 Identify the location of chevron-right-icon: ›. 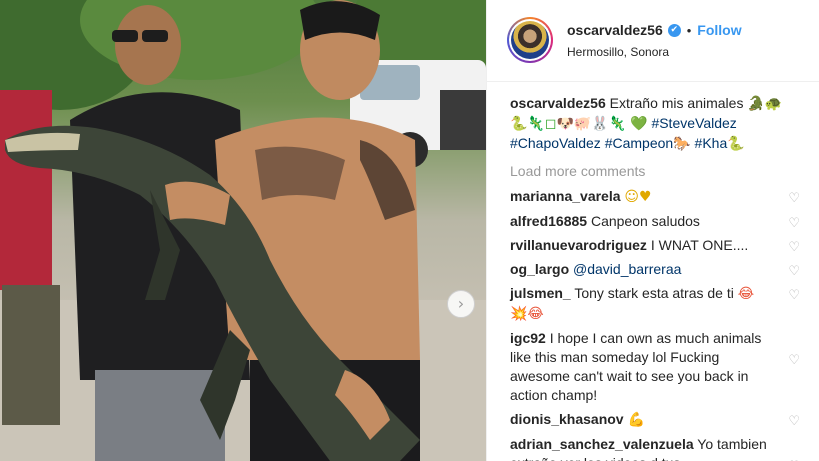
(461, 303).